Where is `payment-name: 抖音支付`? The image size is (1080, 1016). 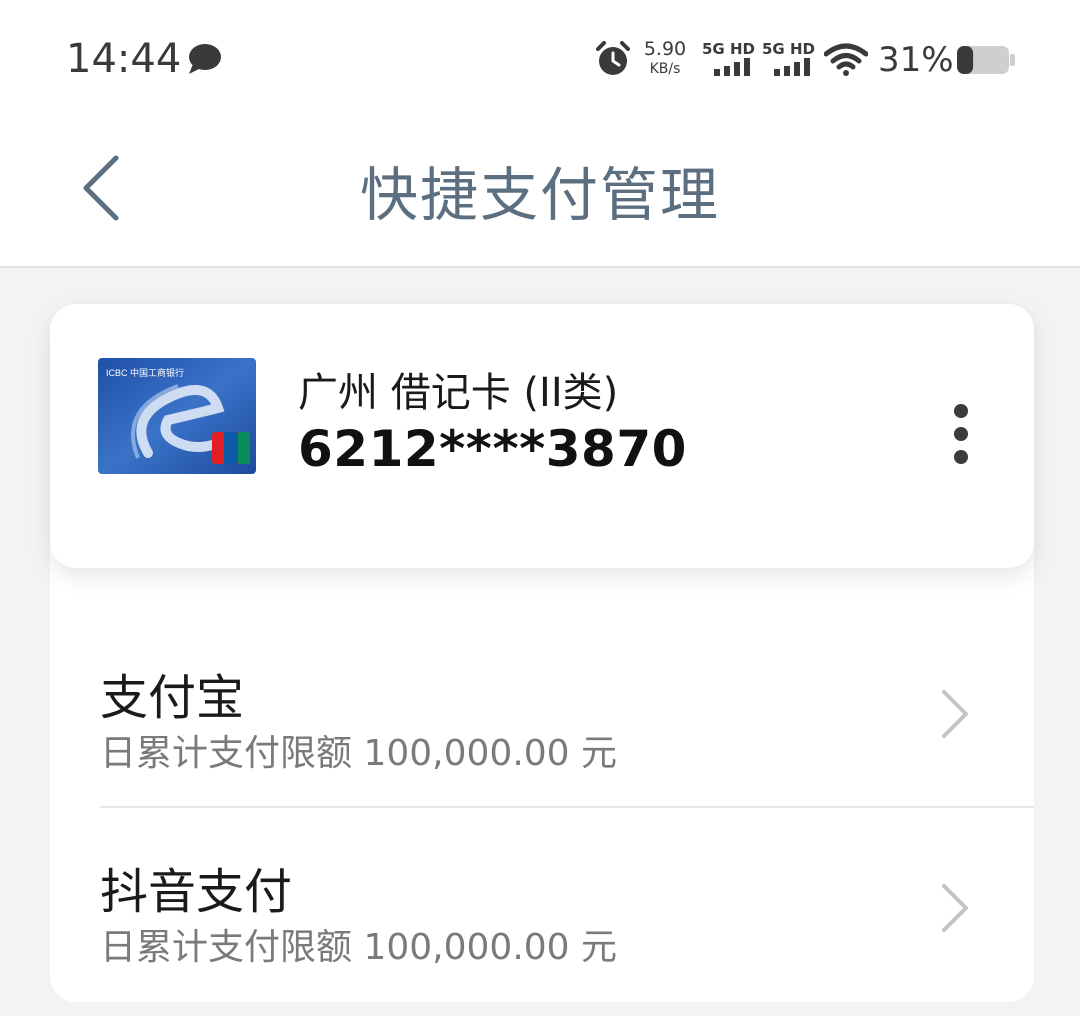
payment-name: 抖音支付 is located at coordinates (196, 892).